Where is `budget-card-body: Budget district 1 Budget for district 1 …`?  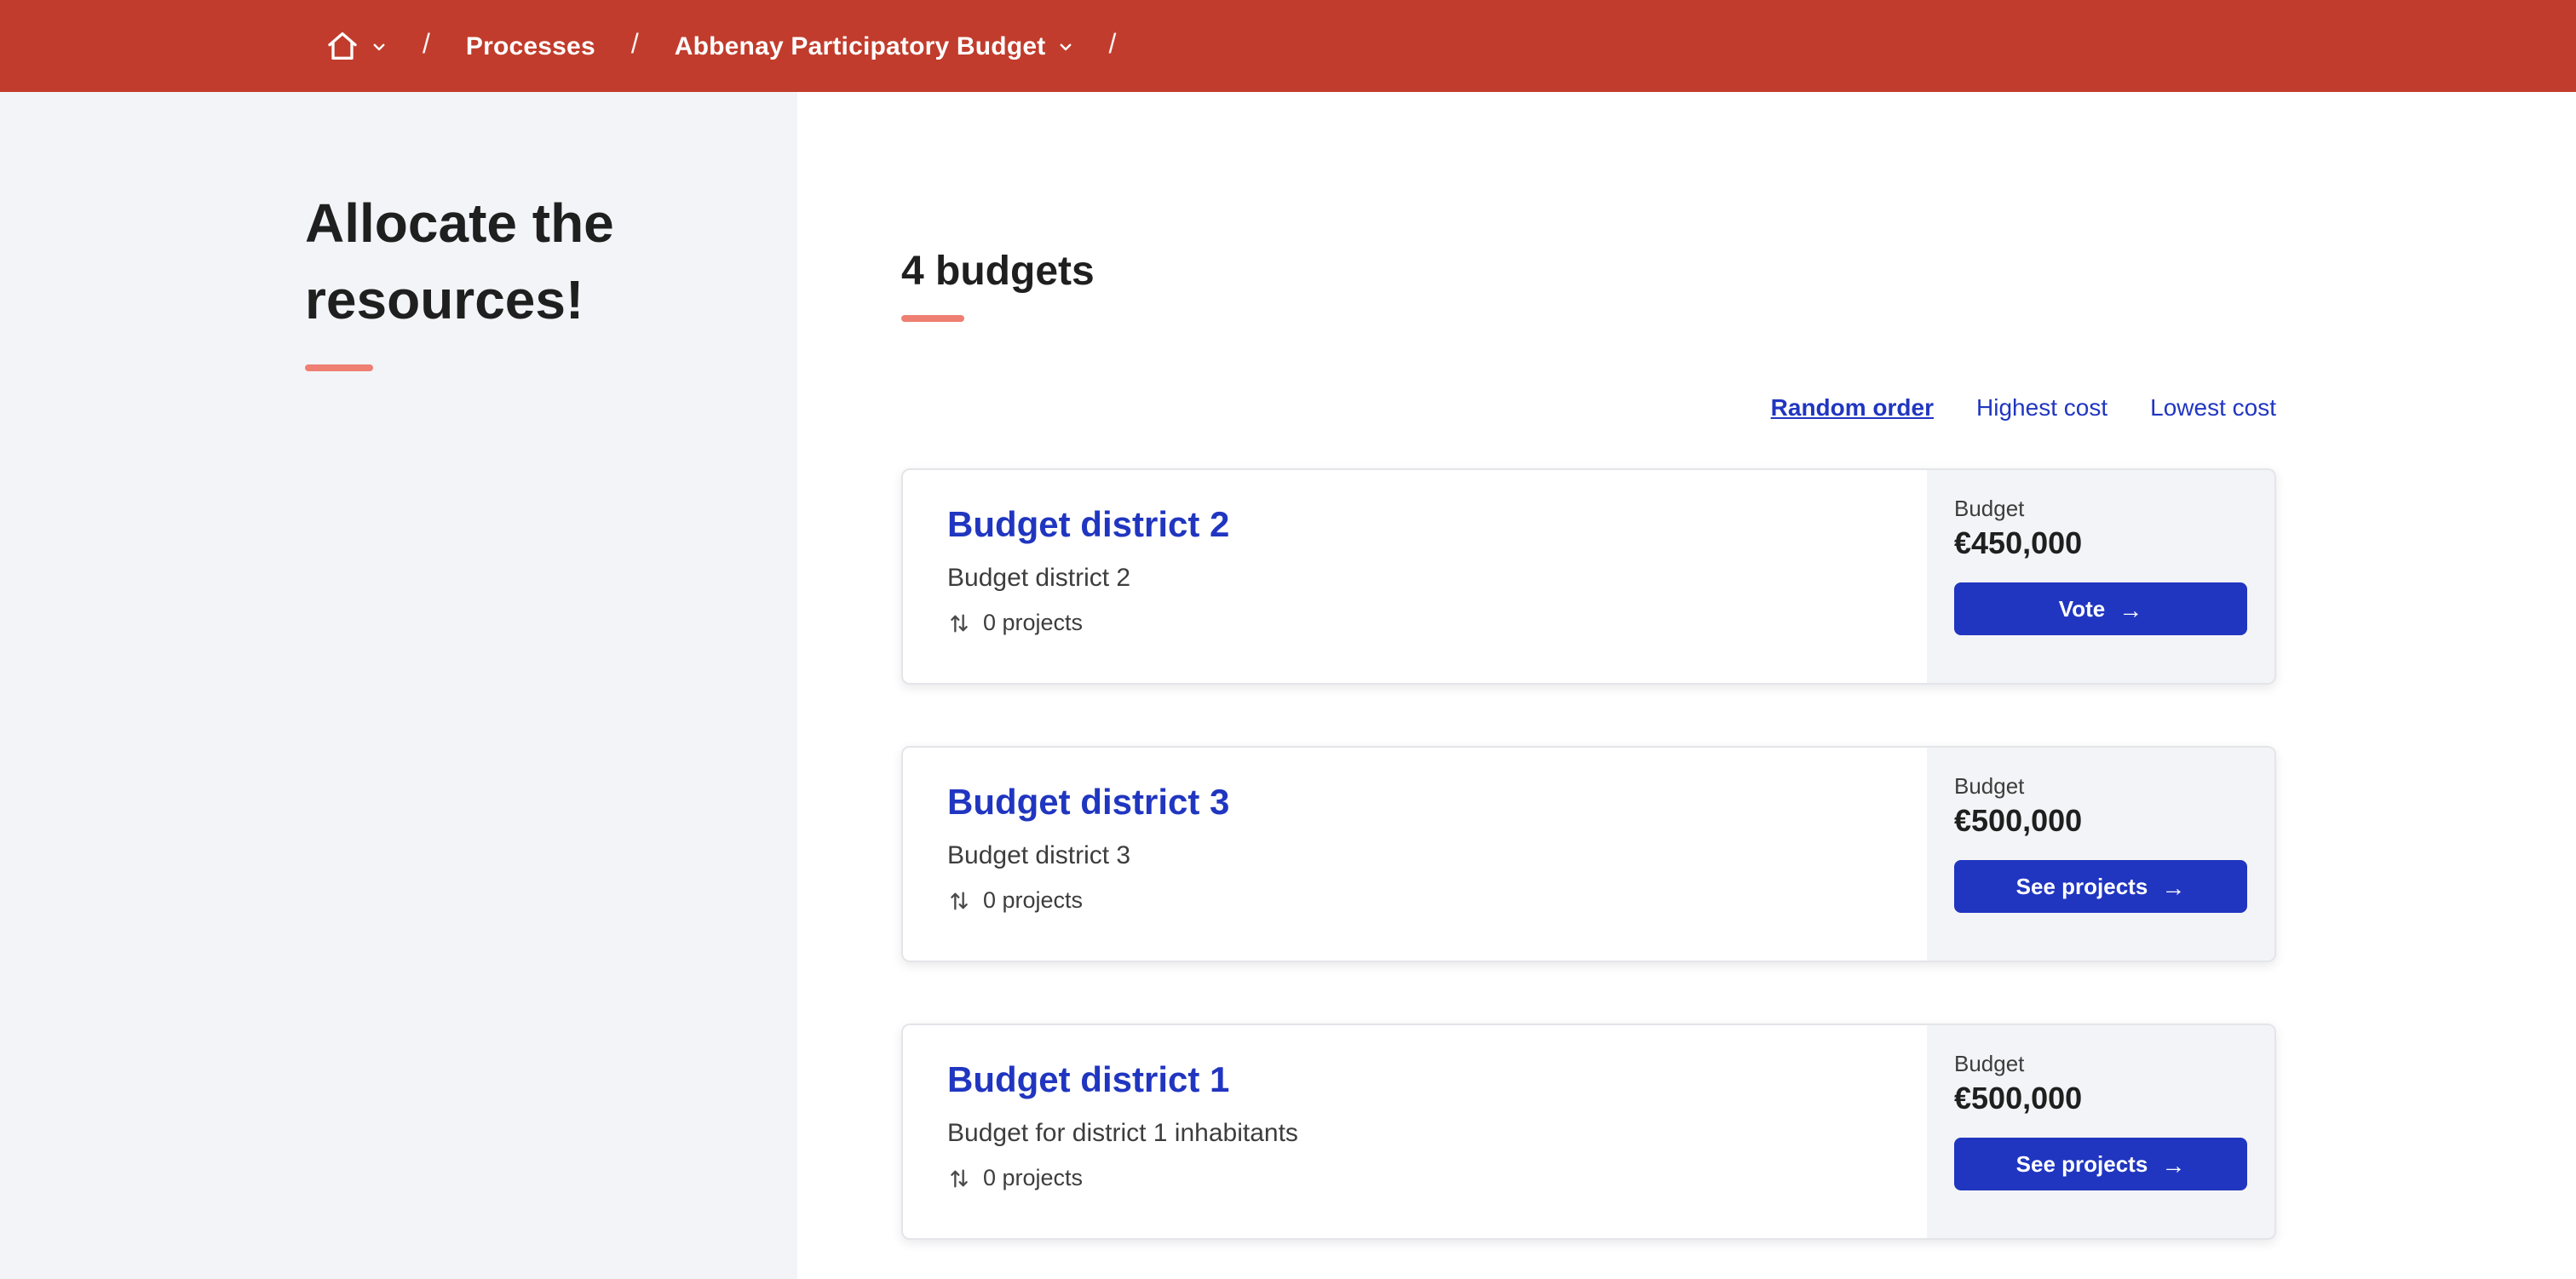 budget-card-body: Budget district 1 Budget for district 1 … is located at coordinates (1415, 1131).